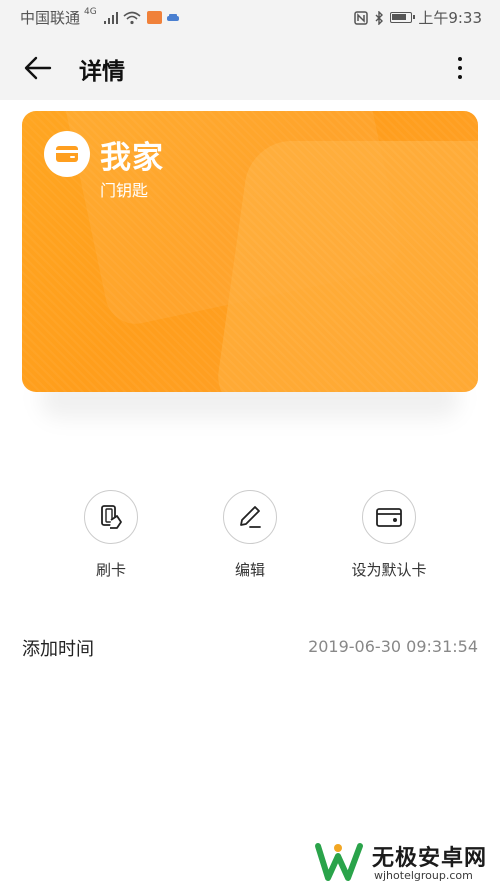 The image size is (500, 889). What do you see at coordinates (450, 18) in the screenshot?
I see `clock-time: 上午9:33` at bounding box center [450, 18].